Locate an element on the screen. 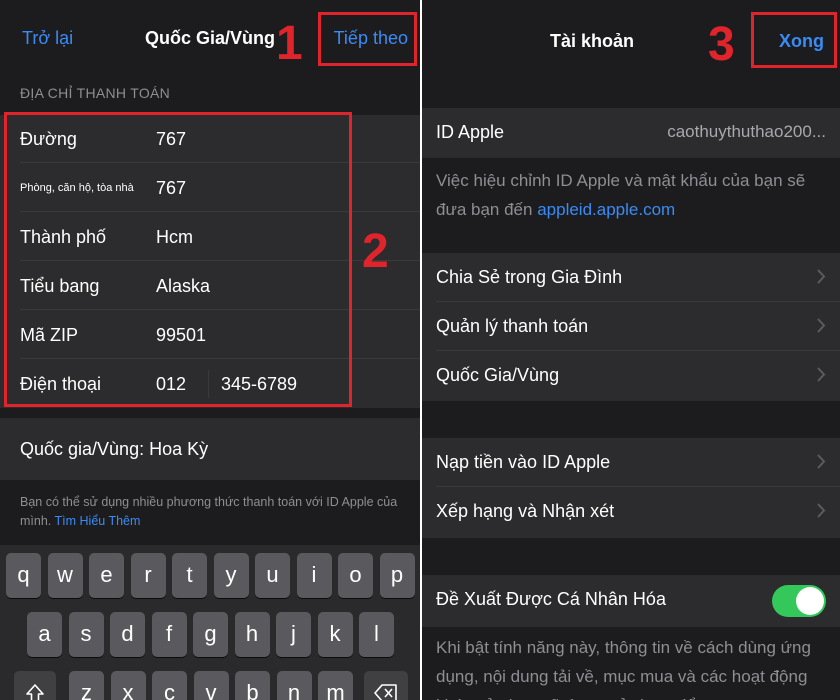  key-m: m is located at coordinates (335, 685).